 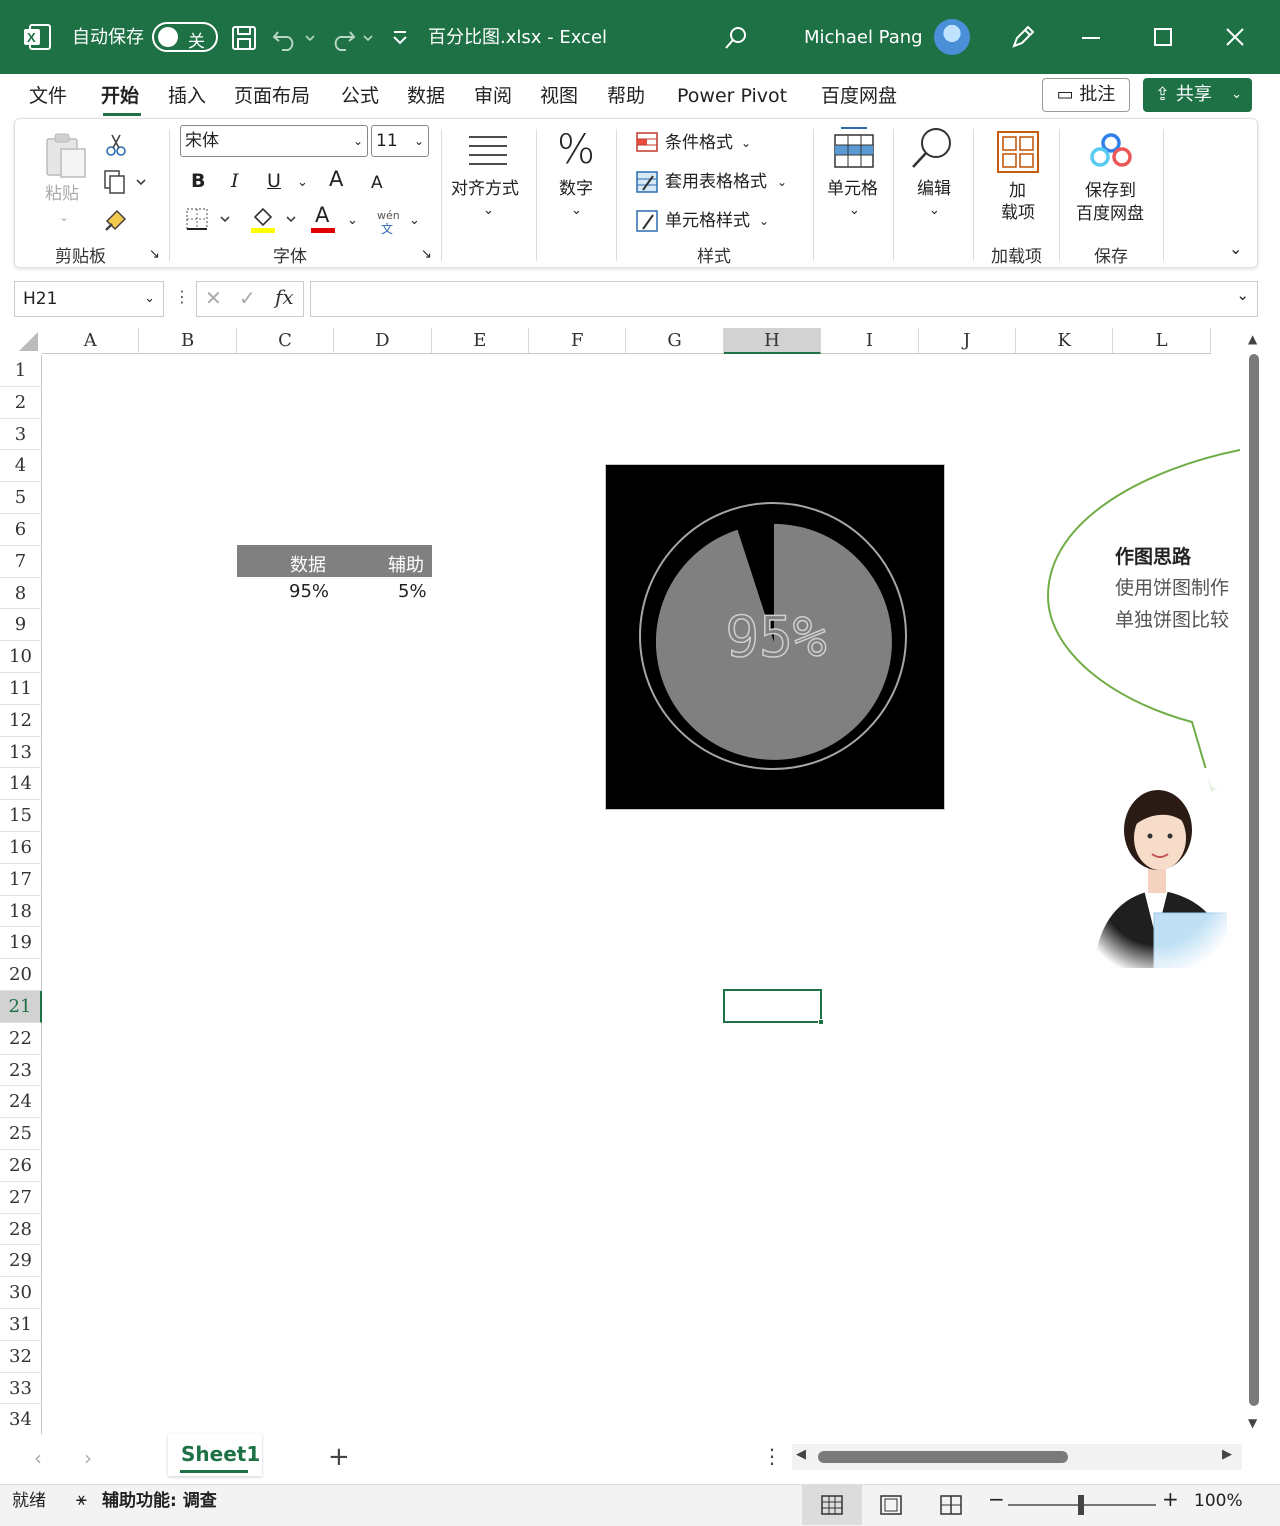 I want to click on font-color-button: A, so click(x=322, y=215).